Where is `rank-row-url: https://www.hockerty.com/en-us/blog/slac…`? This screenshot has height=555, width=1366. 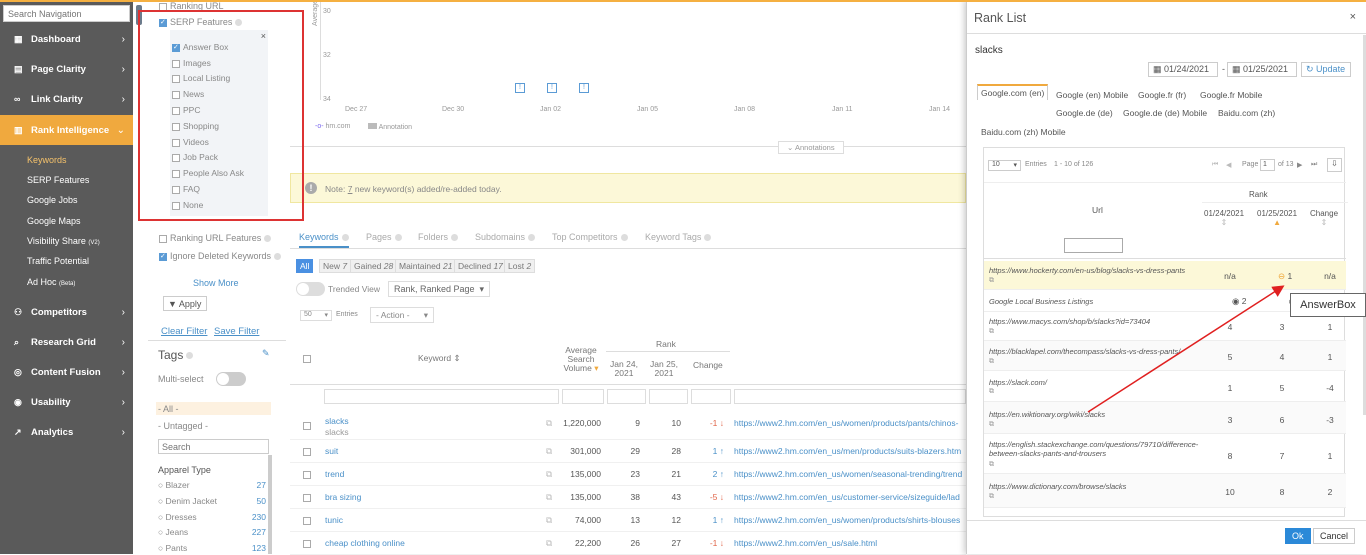 rank-row-url: https://www.hockerty.com/en-us/blog/slac… is located at coordinates (1087, 270).